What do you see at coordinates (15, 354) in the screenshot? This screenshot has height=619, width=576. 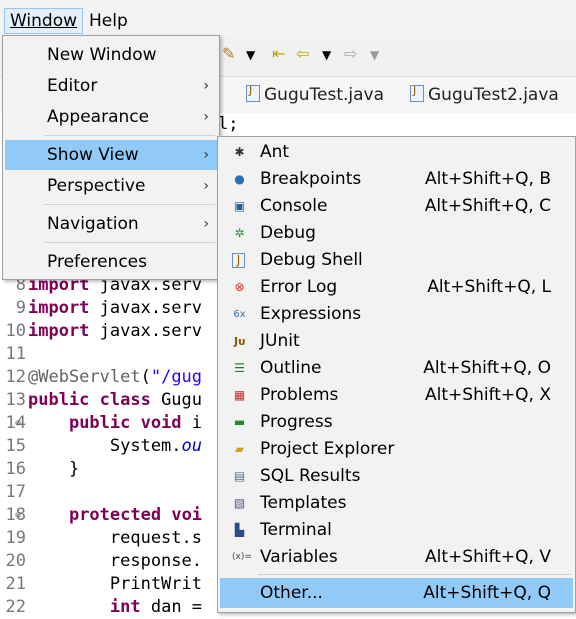 I see `line-number: 11` at bounding box center [15, 354].